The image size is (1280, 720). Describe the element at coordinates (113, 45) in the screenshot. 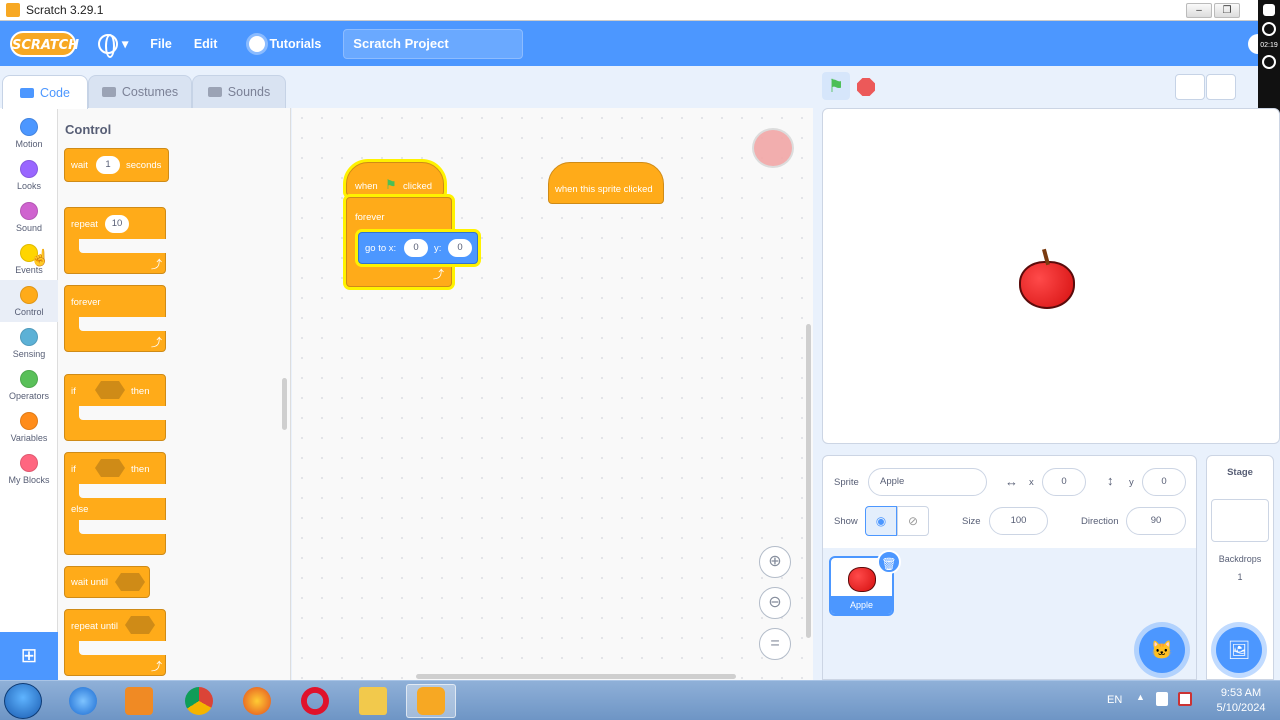

I see `language-menu: ▾` at that location.